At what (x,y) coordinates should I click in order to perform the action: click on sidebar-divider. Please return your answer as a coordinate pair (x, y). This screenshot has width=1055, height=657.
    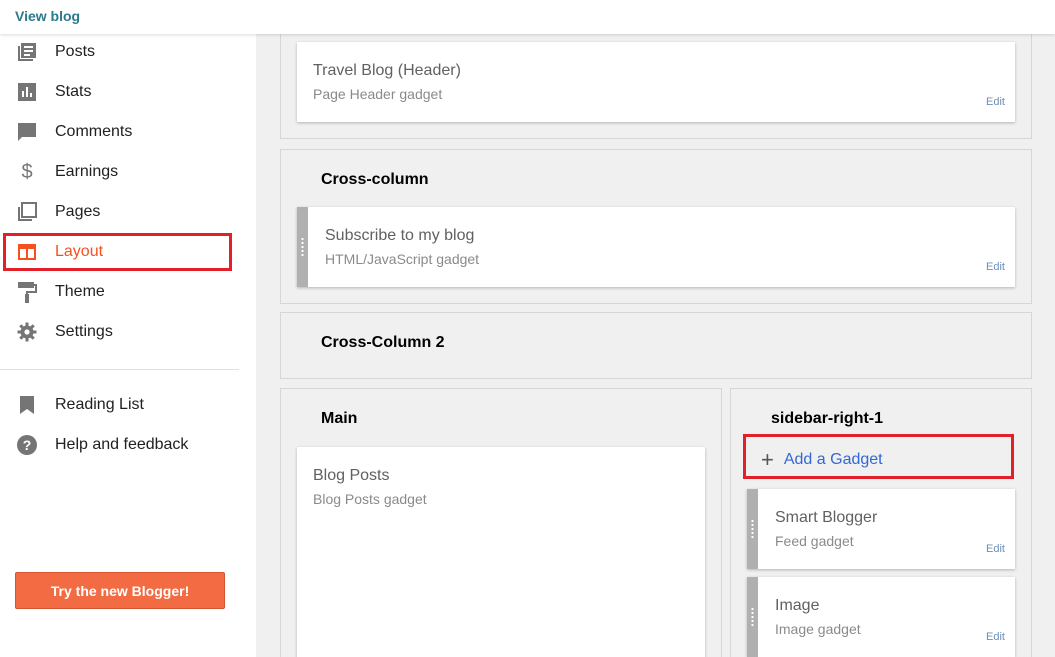
    Looking at the image, I should click on (119, 369).